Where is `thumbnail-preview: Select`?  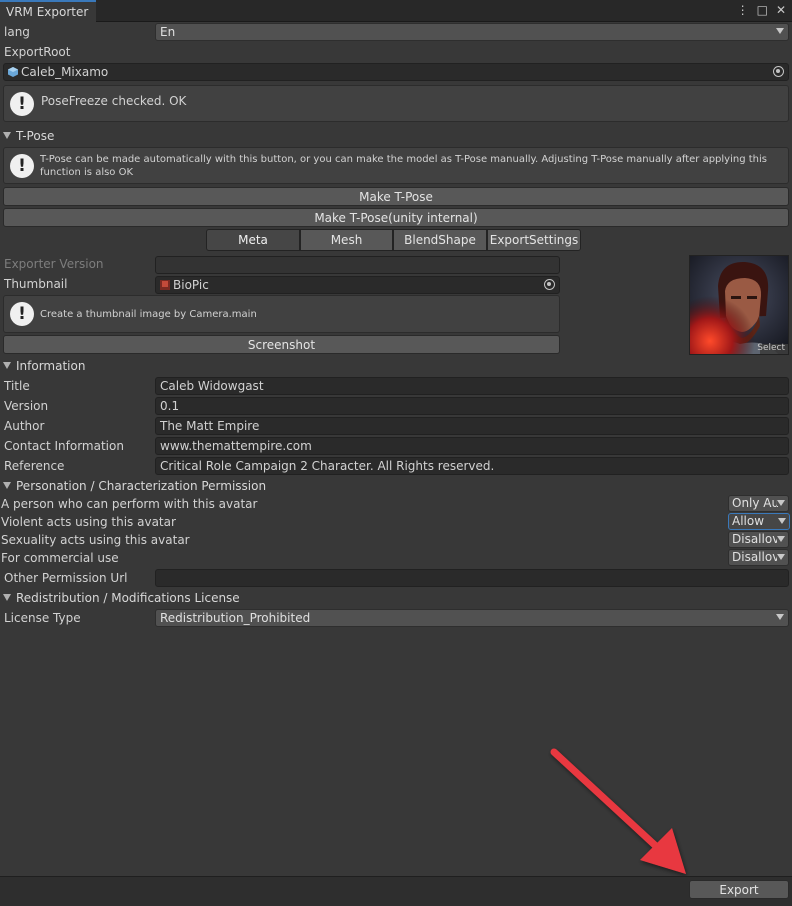
thumbnail-preview: Select is located at coordinates (739, 305).